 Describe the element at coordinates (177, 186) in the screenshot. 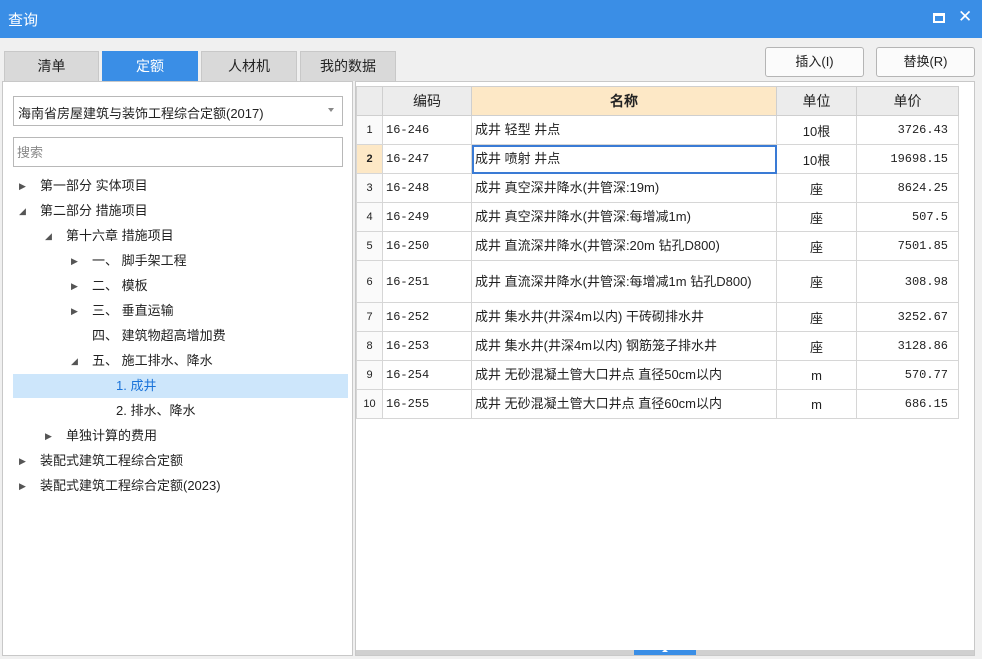

I see `tree-node: ▶ 第一部分 实体项目` at that location.